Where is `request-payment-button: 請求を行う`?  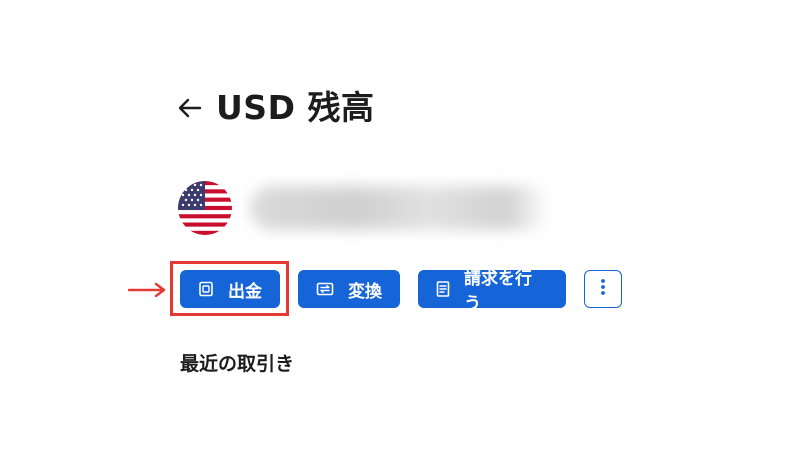
request-payment-button: 請求を行う is located at coordinates (492, 291).